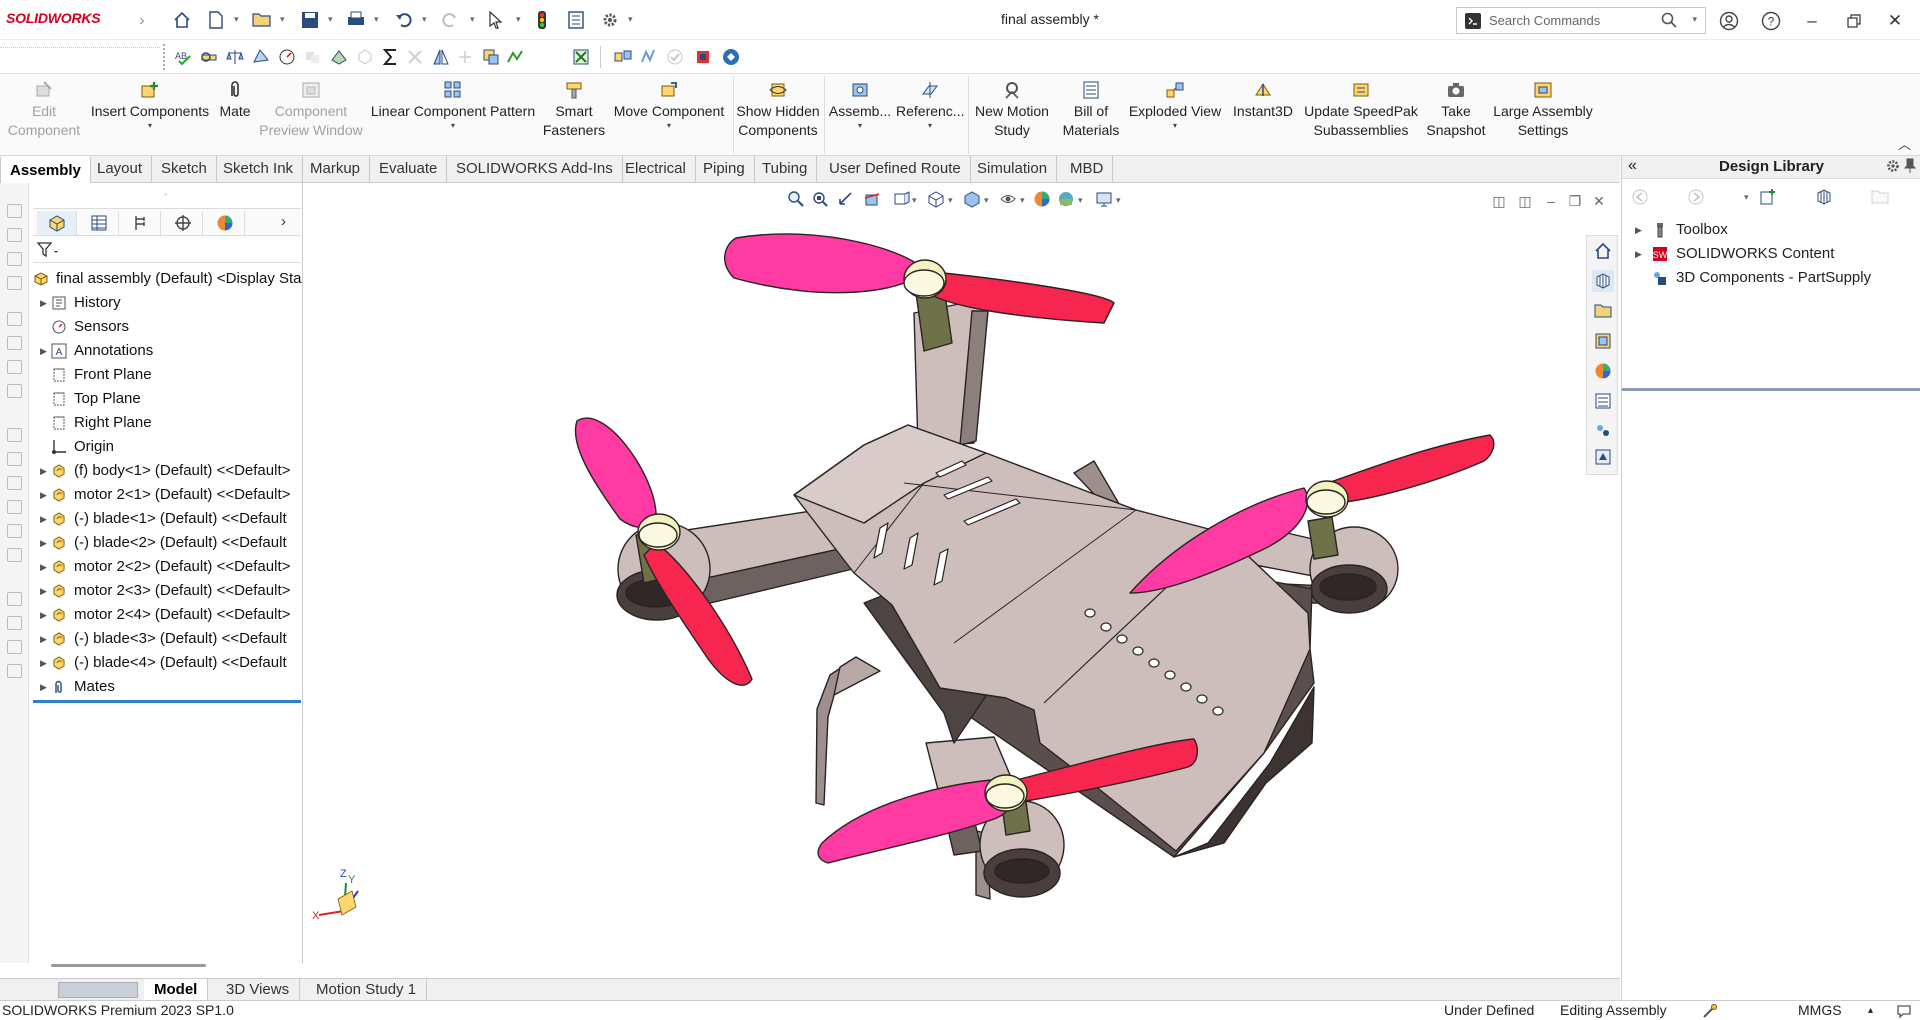  I want to click on sustainability-icon, so click(731, 57).